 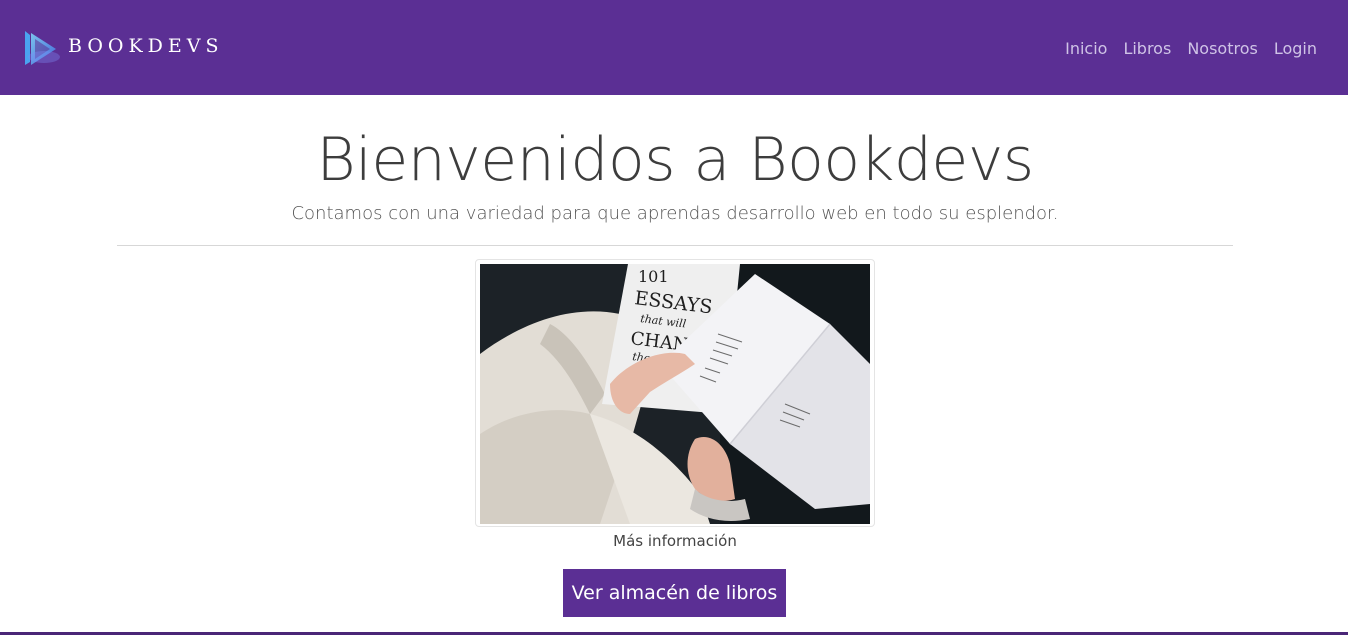 I want to click on feature-image-frame: 101 ESSAYS that will CHANG the way YO, so click(x=675, y=393).